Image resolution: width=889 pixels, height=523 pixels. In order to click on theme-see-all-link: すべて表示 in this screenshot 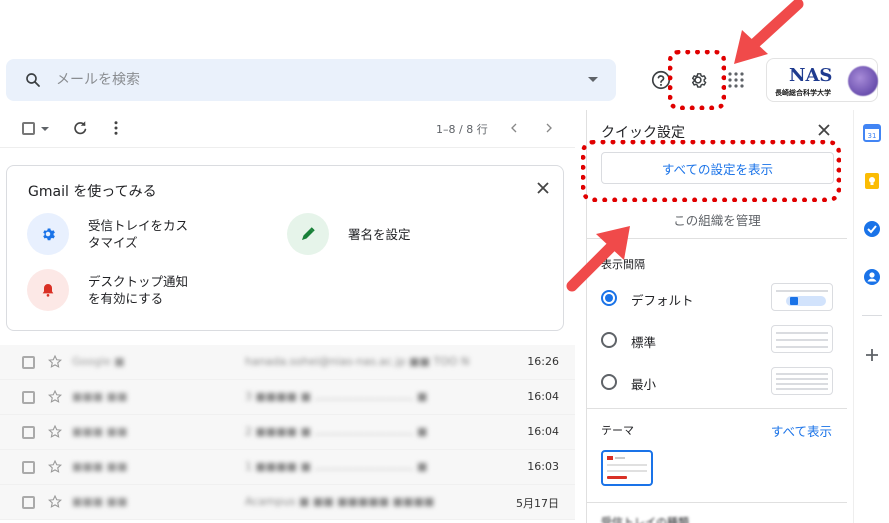, I will do `click(801, 430)`.